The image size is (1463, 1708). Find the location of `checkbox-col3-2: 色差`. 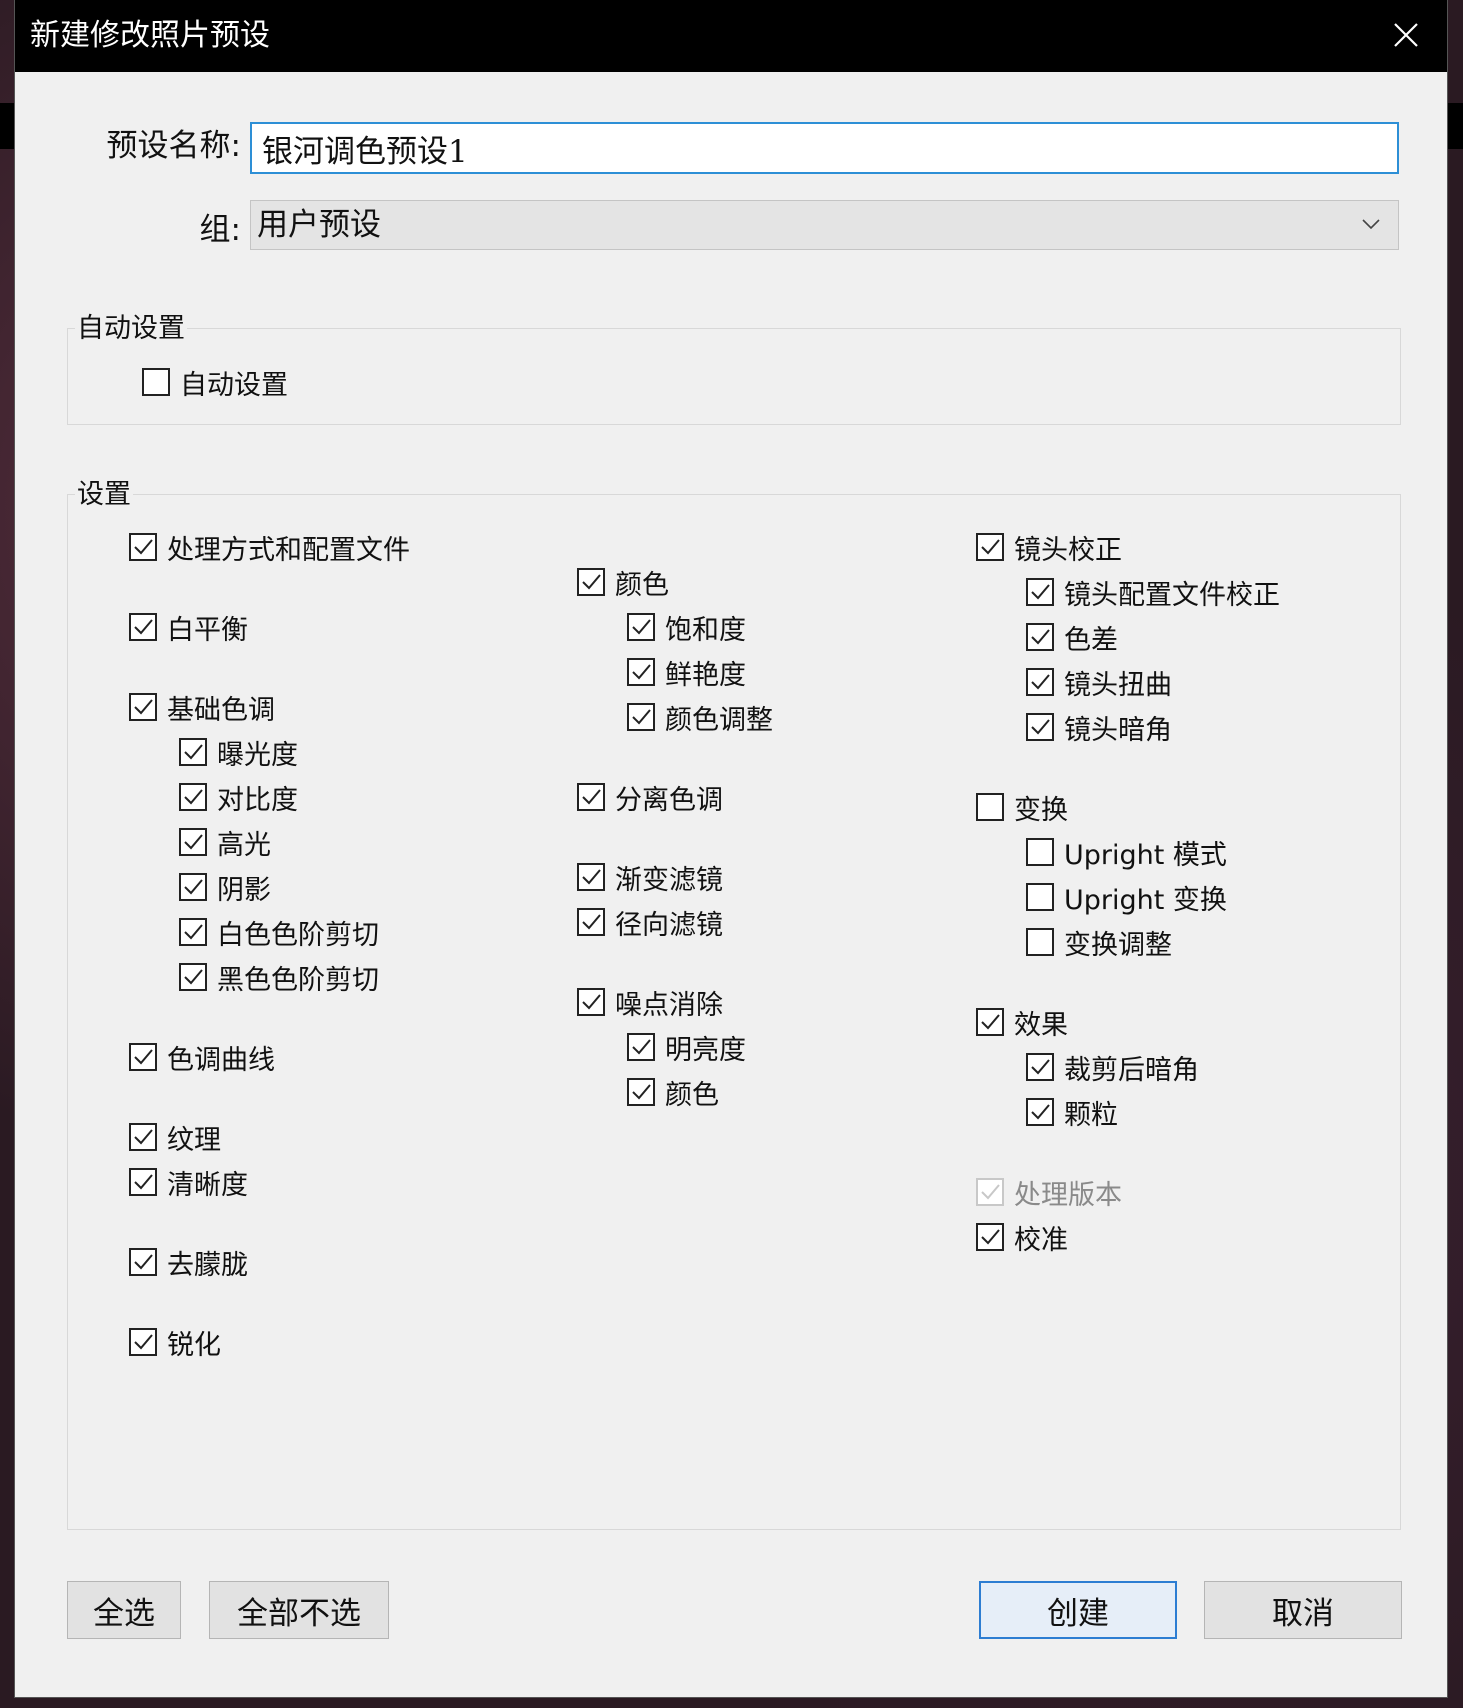

checkbox-col3-2: 色差 is located at coordinates (1072, 637).